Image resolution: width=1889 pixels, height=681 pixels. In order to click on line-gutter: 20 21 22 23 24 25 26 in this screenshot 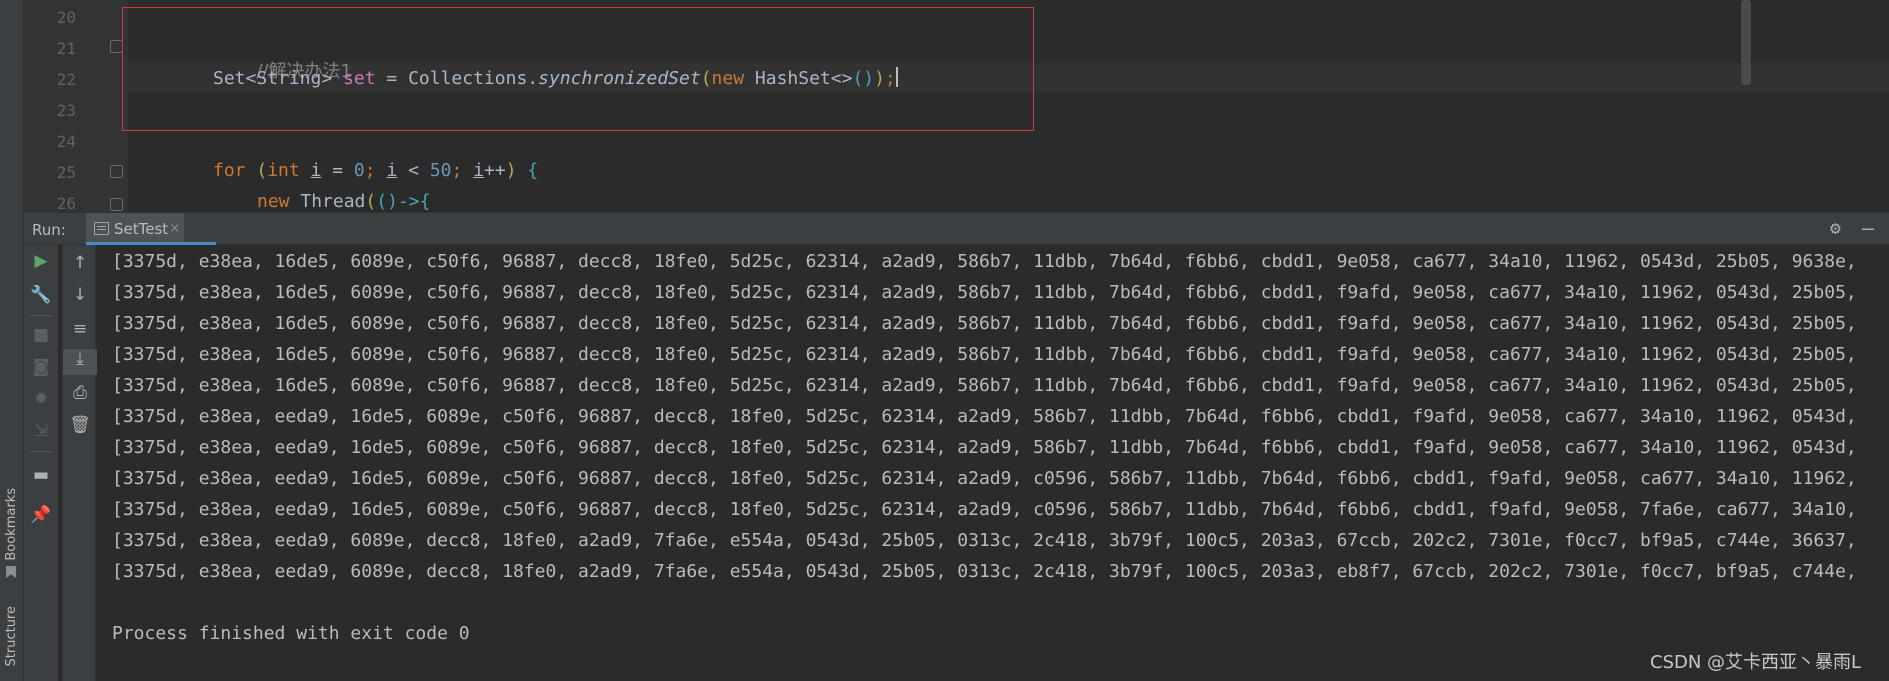, I will do `click(76, 106)`.